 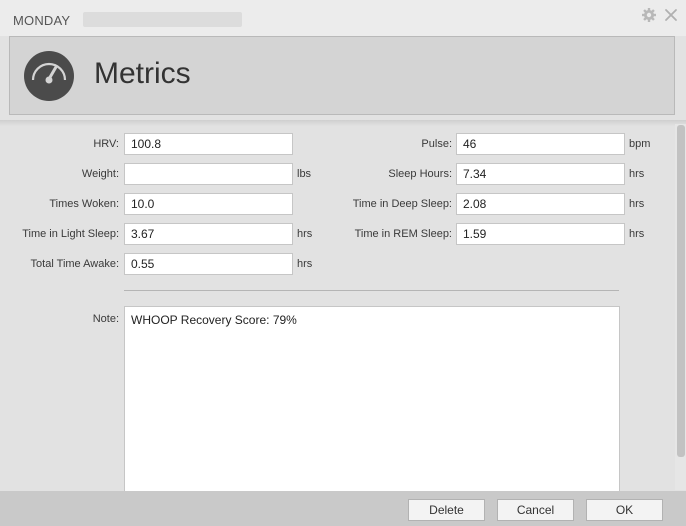 I want to click on light-sleep-label: Time in Light Sleep:, so click(x=70, y=234).